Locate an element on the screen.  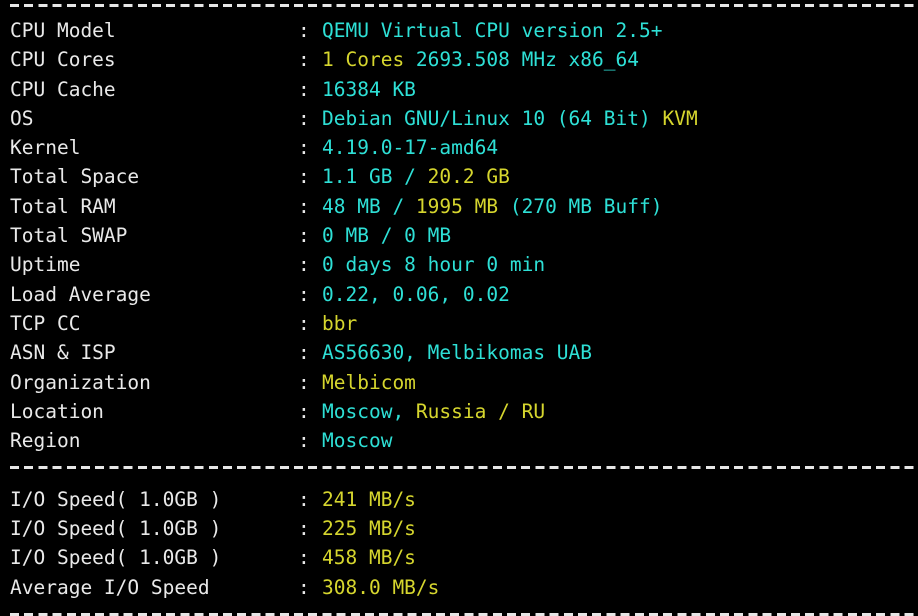
value-segment: 1.1 GB / is located at coordinates (375, 177).